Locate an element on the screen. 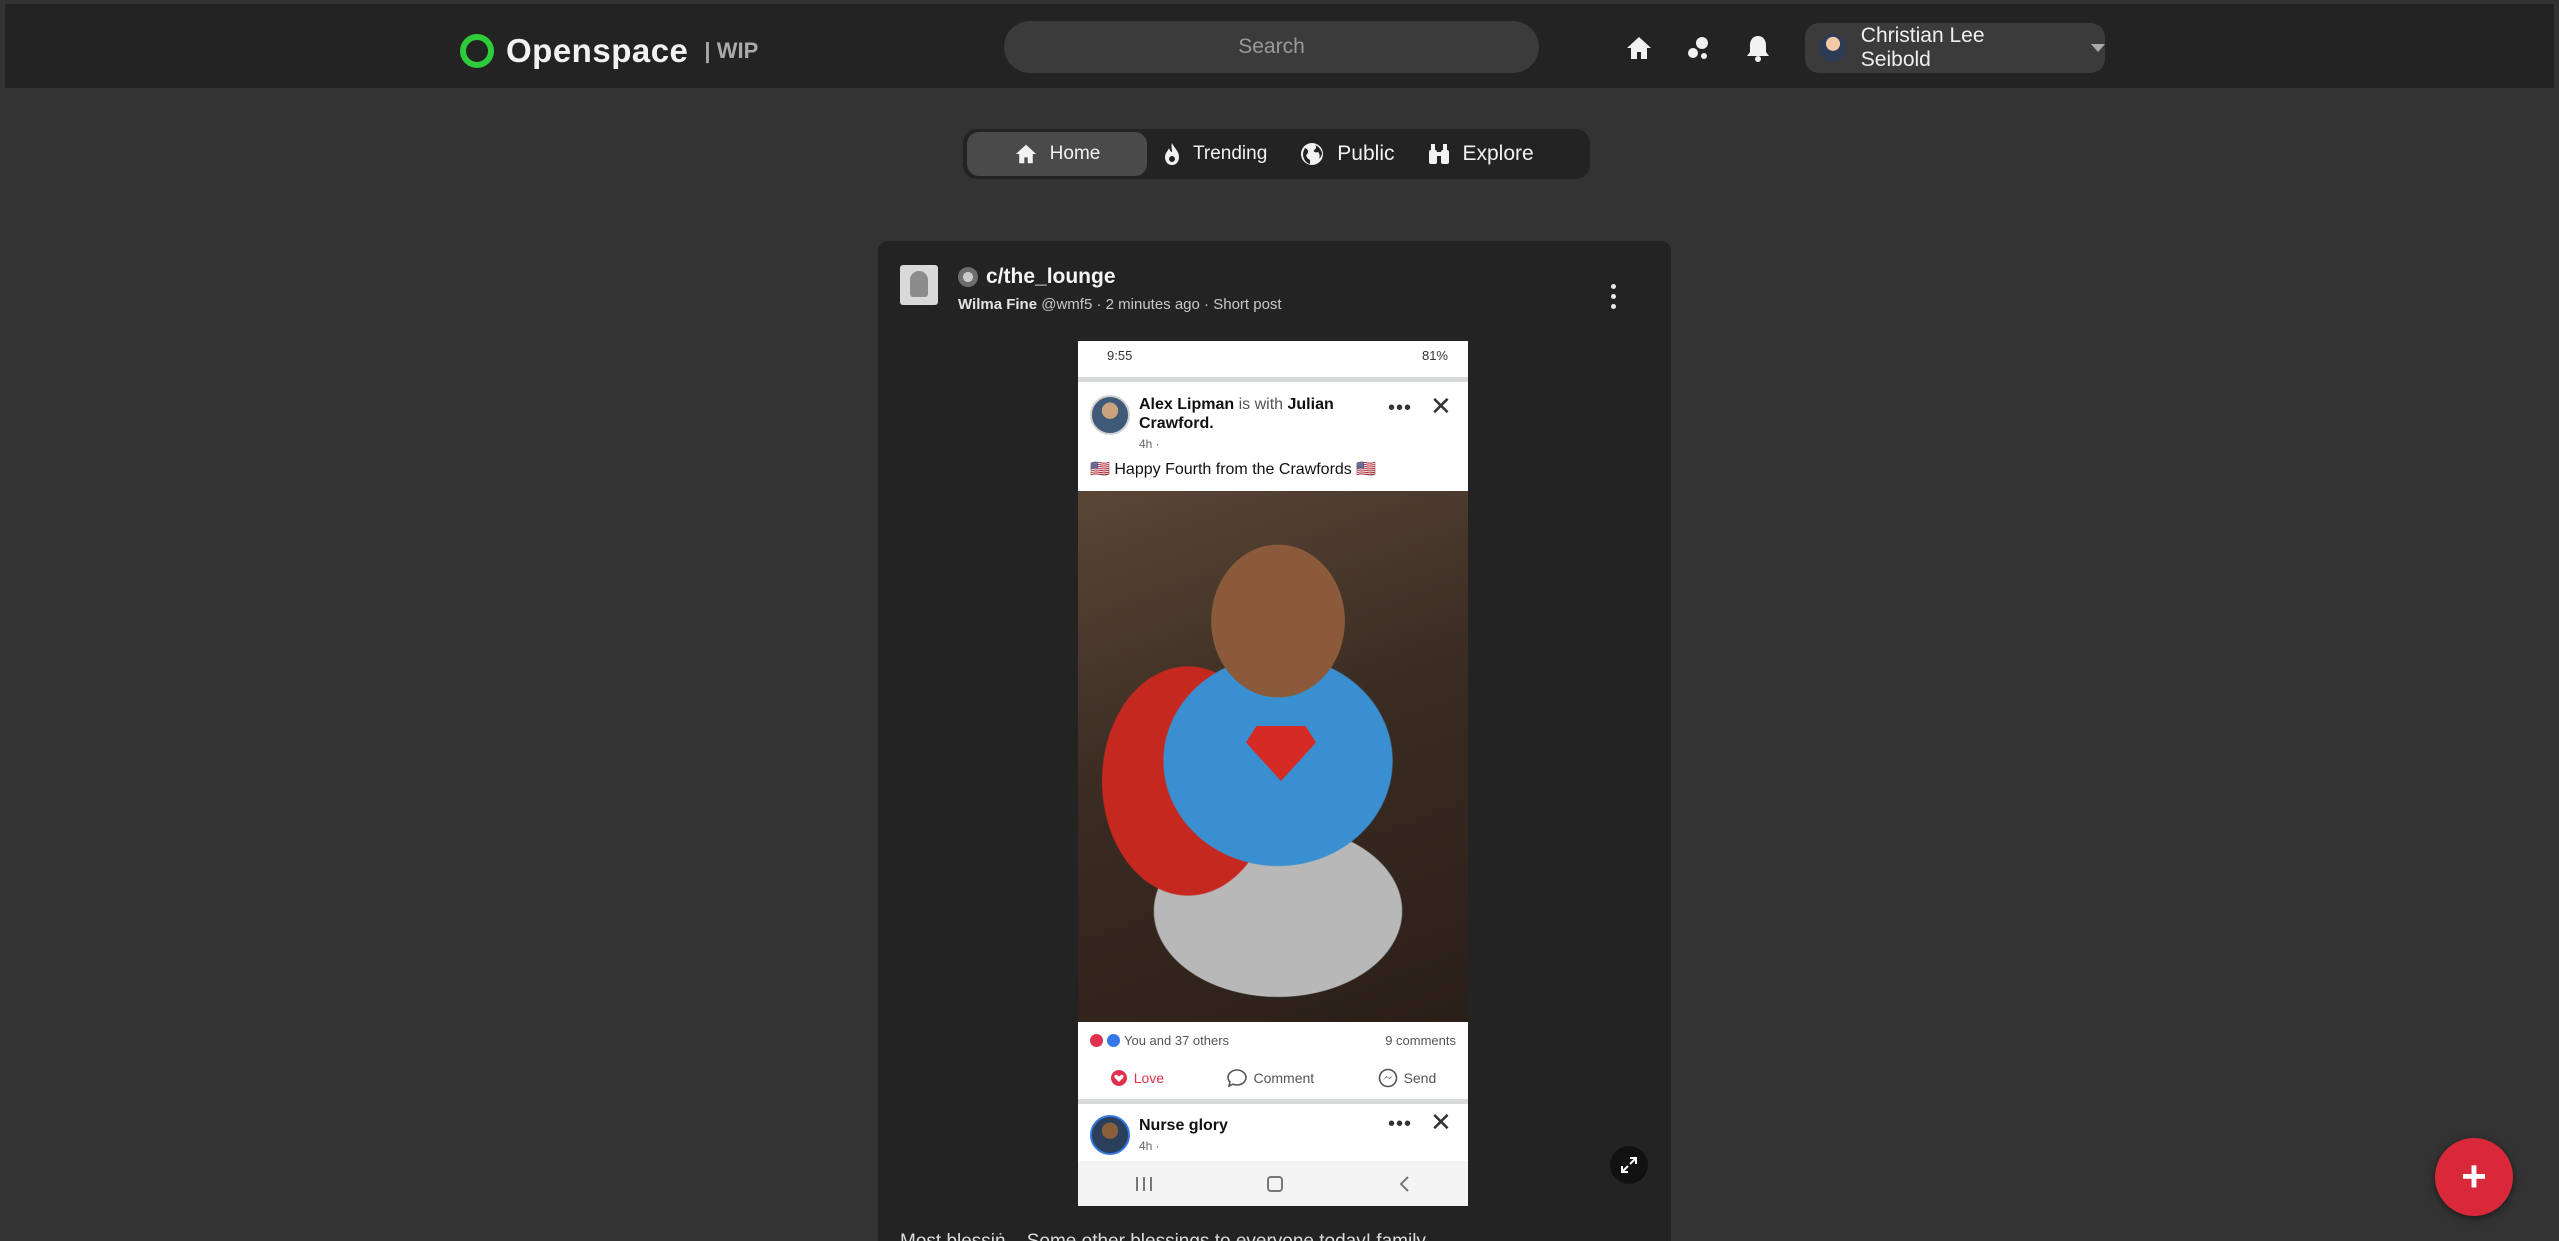 Image resolution: width=2559 pixels, height=1241 pixels. plus-icon: + is located at coordinates (2474, 1176).